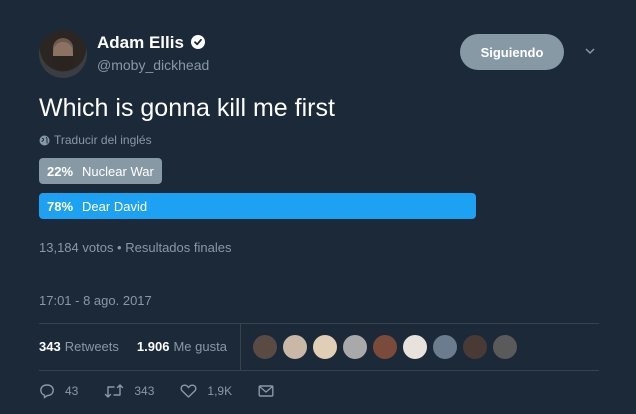 The height and width of the screenshot is (414, 636). I want to click on heart-icon, so click(188, 391).